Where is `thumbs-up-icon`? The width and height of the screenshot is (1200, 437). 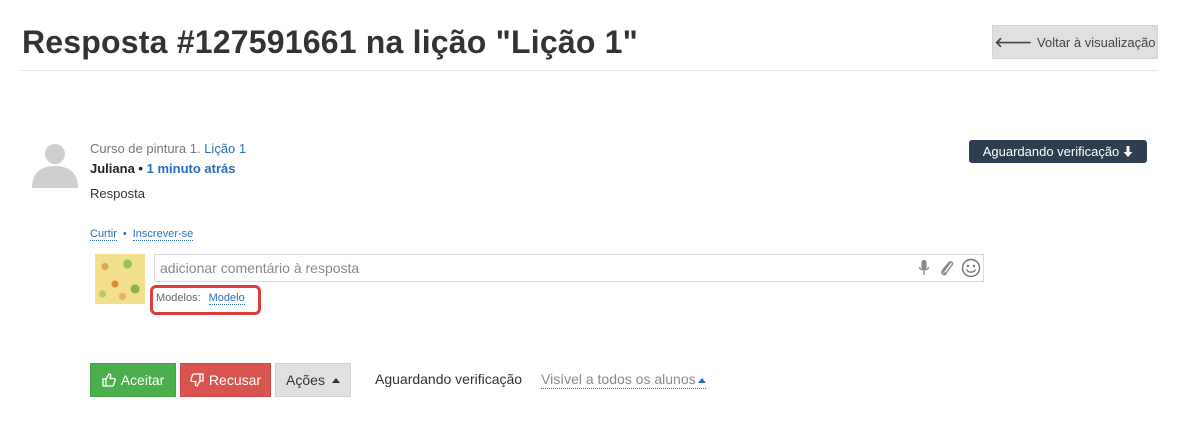
thumbs-up-icon is located at coordinates (109, 380).